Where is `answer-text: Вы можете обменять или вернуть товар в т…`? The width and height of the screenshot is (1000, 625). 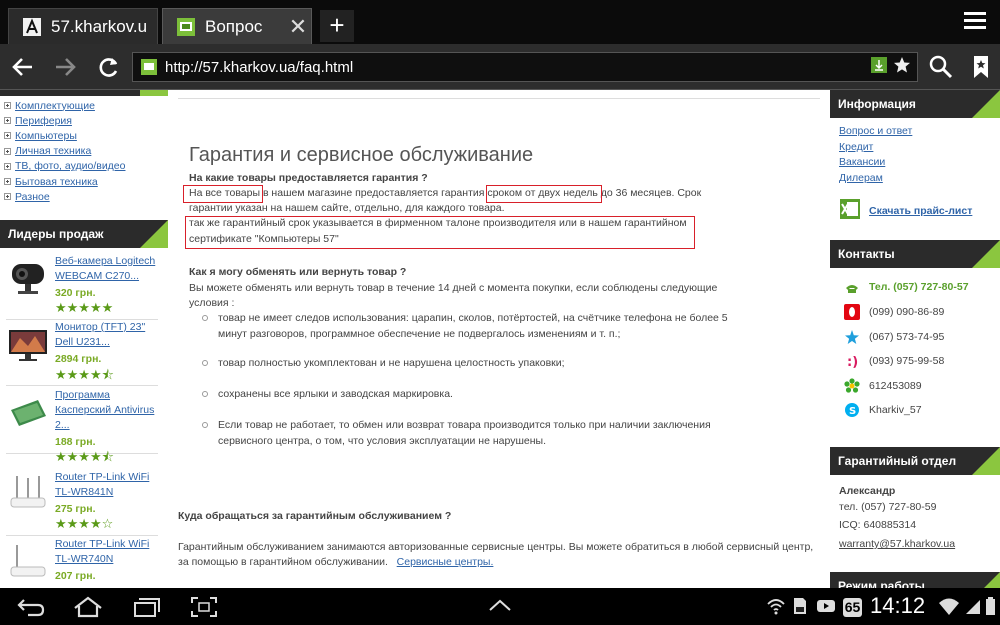 answer-text: Вы можете обменять или вернуть товар в т… is located at coordinates (453, 288).